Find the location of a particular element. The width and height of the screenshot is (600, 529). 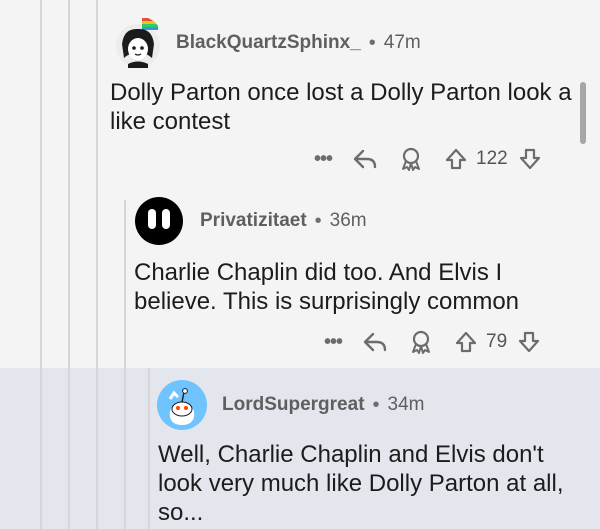

comment-header: LordSupergreat • 34m is located at coordinates (290, 405).